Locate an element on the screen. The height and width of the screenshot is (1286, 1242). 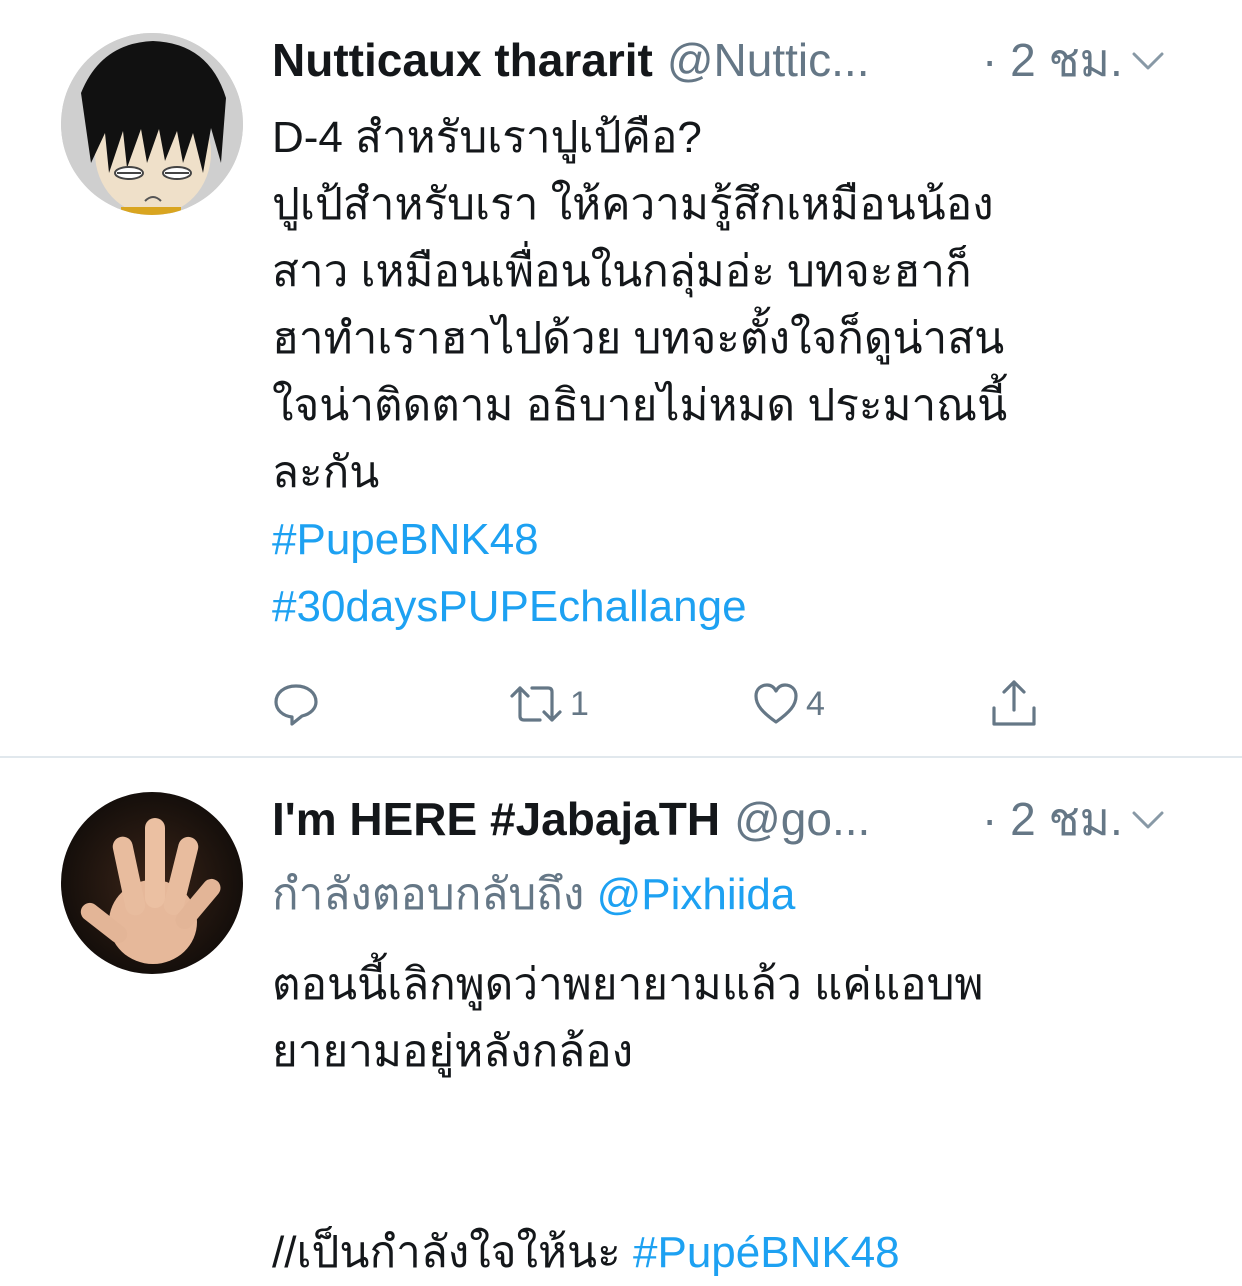
share-button is located at coordinates (1014, 704).